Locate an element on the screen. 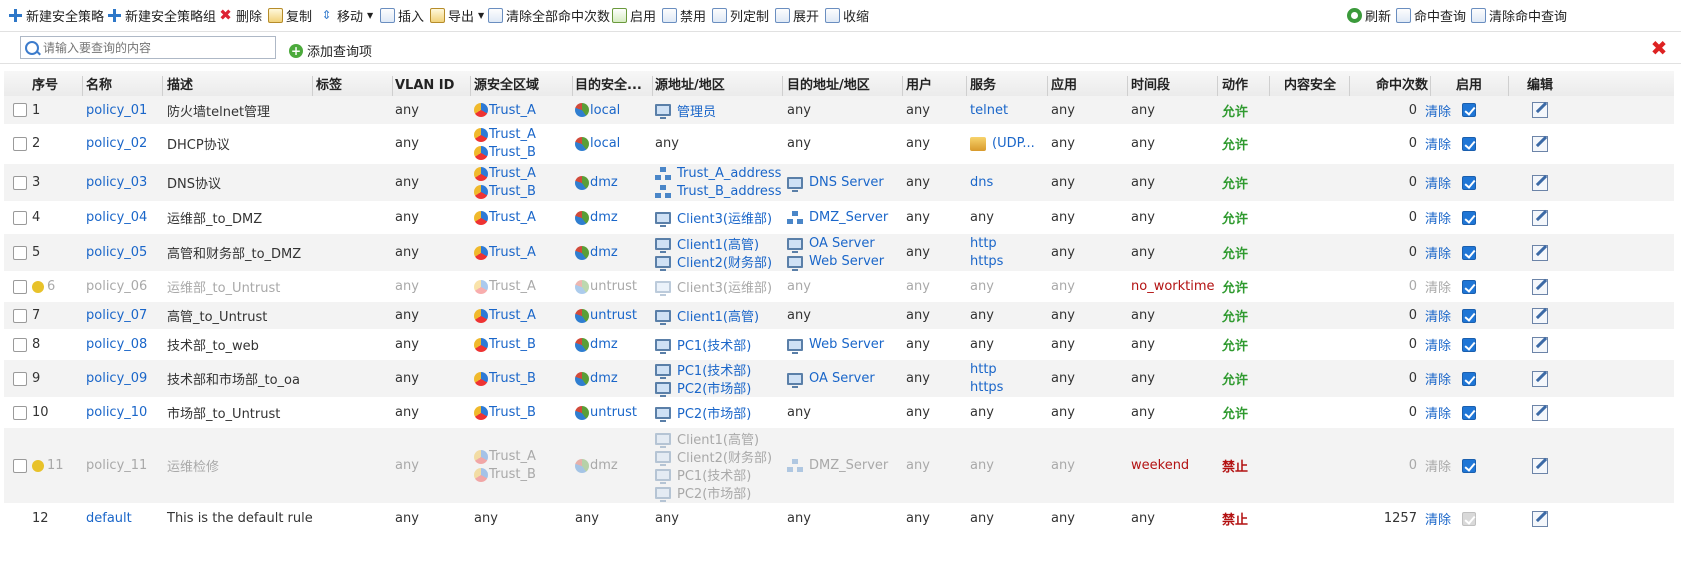 This screenshot has height=584, width=1681. policy-name-link: policy_11 is located at coordinates (116, 465).